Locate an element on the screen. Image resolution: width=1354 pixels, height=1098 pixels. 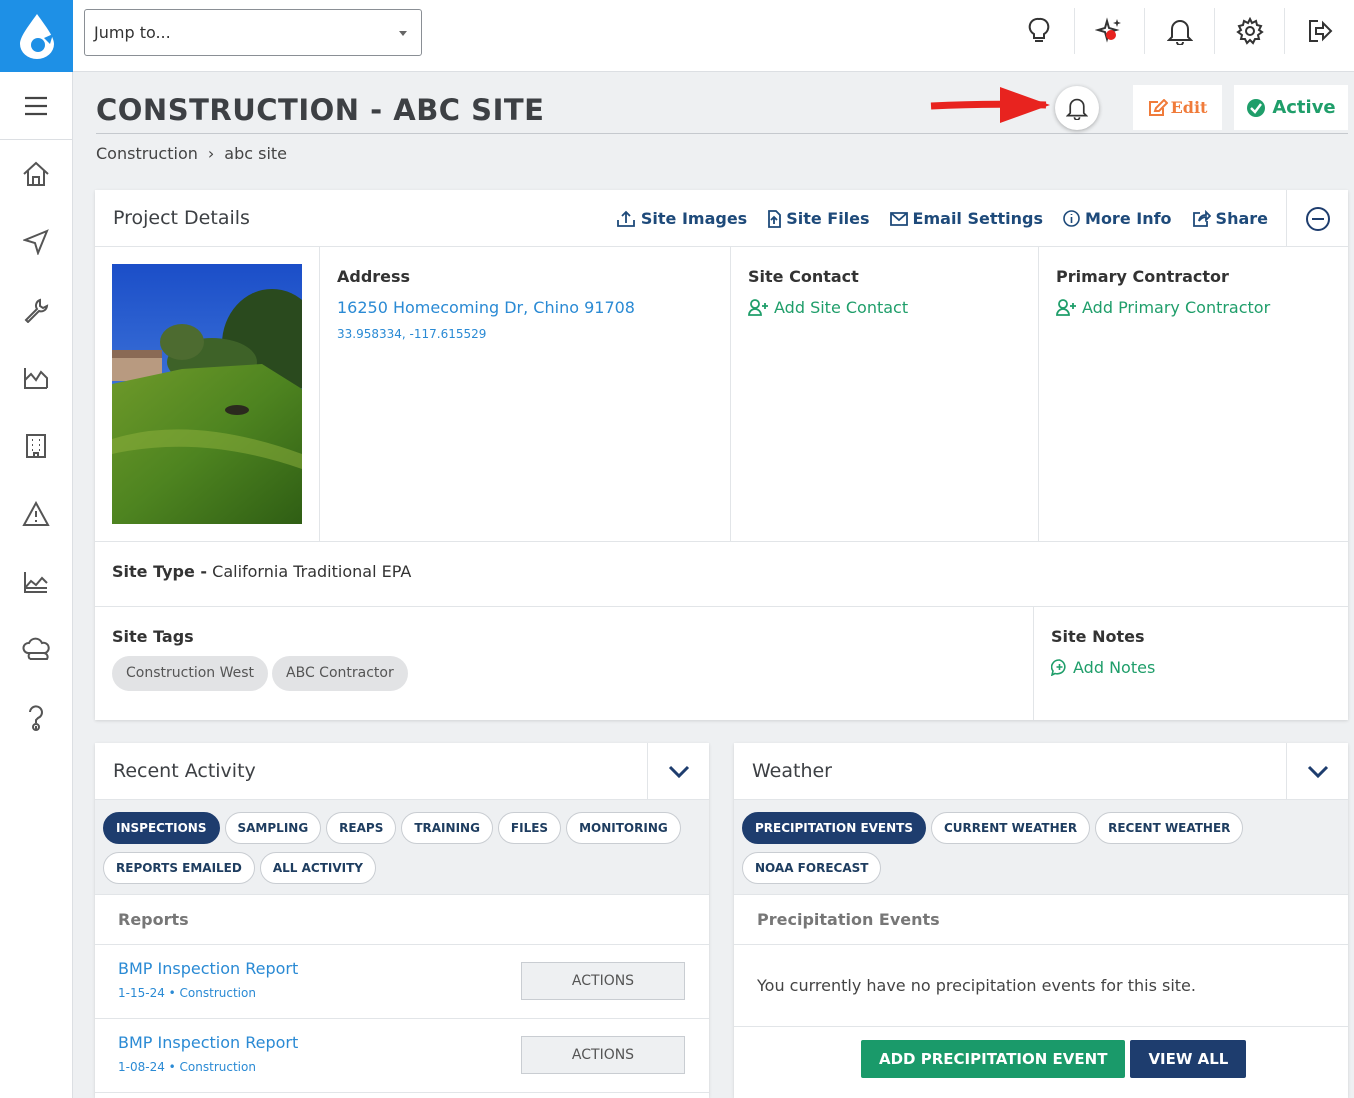
site-images-label: Site Images is located at coordinates (694, 218).